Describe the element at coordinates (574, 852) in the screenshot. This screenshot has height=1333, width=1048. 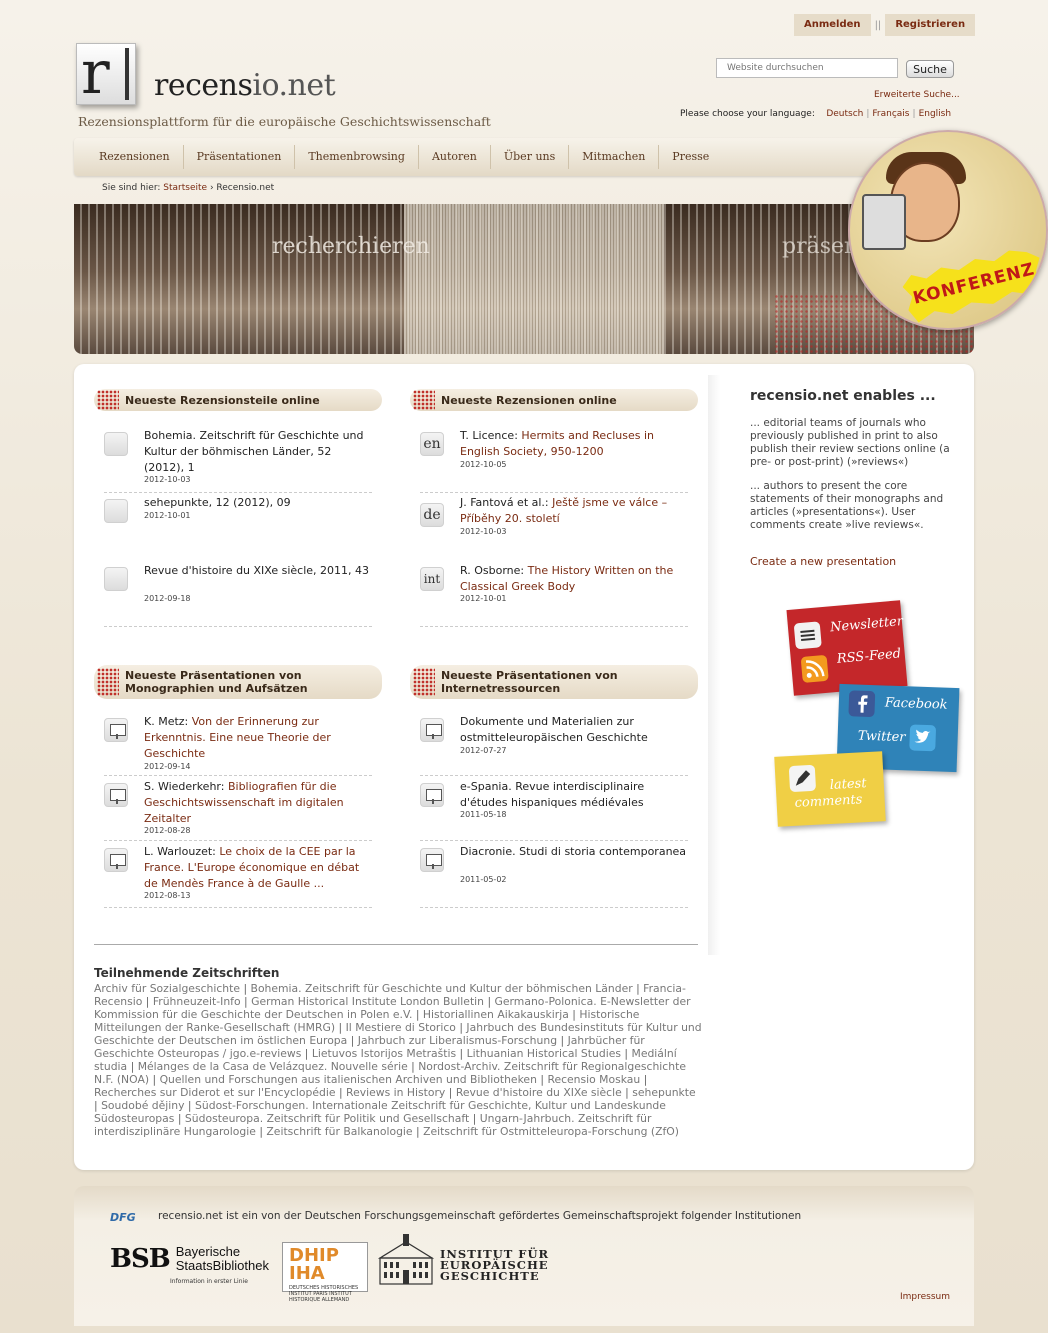
I see `item-title: Diacronie. Studi di storia contemporanea` at that location.